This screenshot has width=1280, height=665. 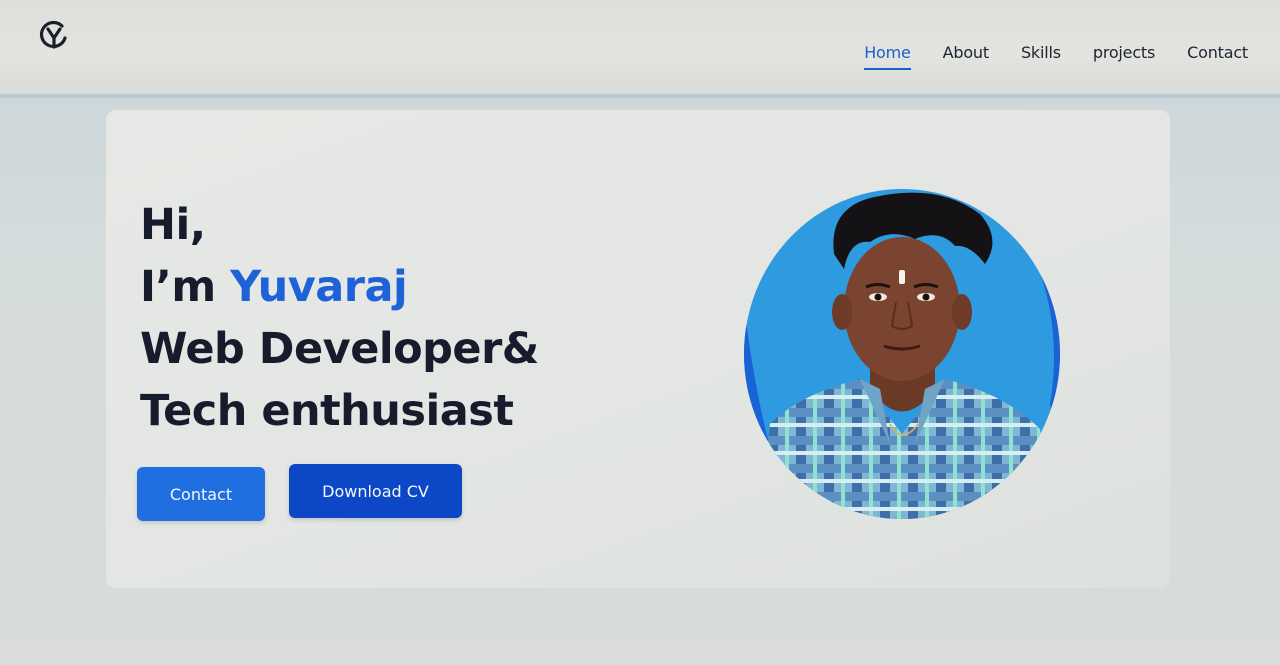 What do you see at coordinates (887, 56) in the screenshot?
I see `nav-link-home: Home` at bounding box center [887, 56].